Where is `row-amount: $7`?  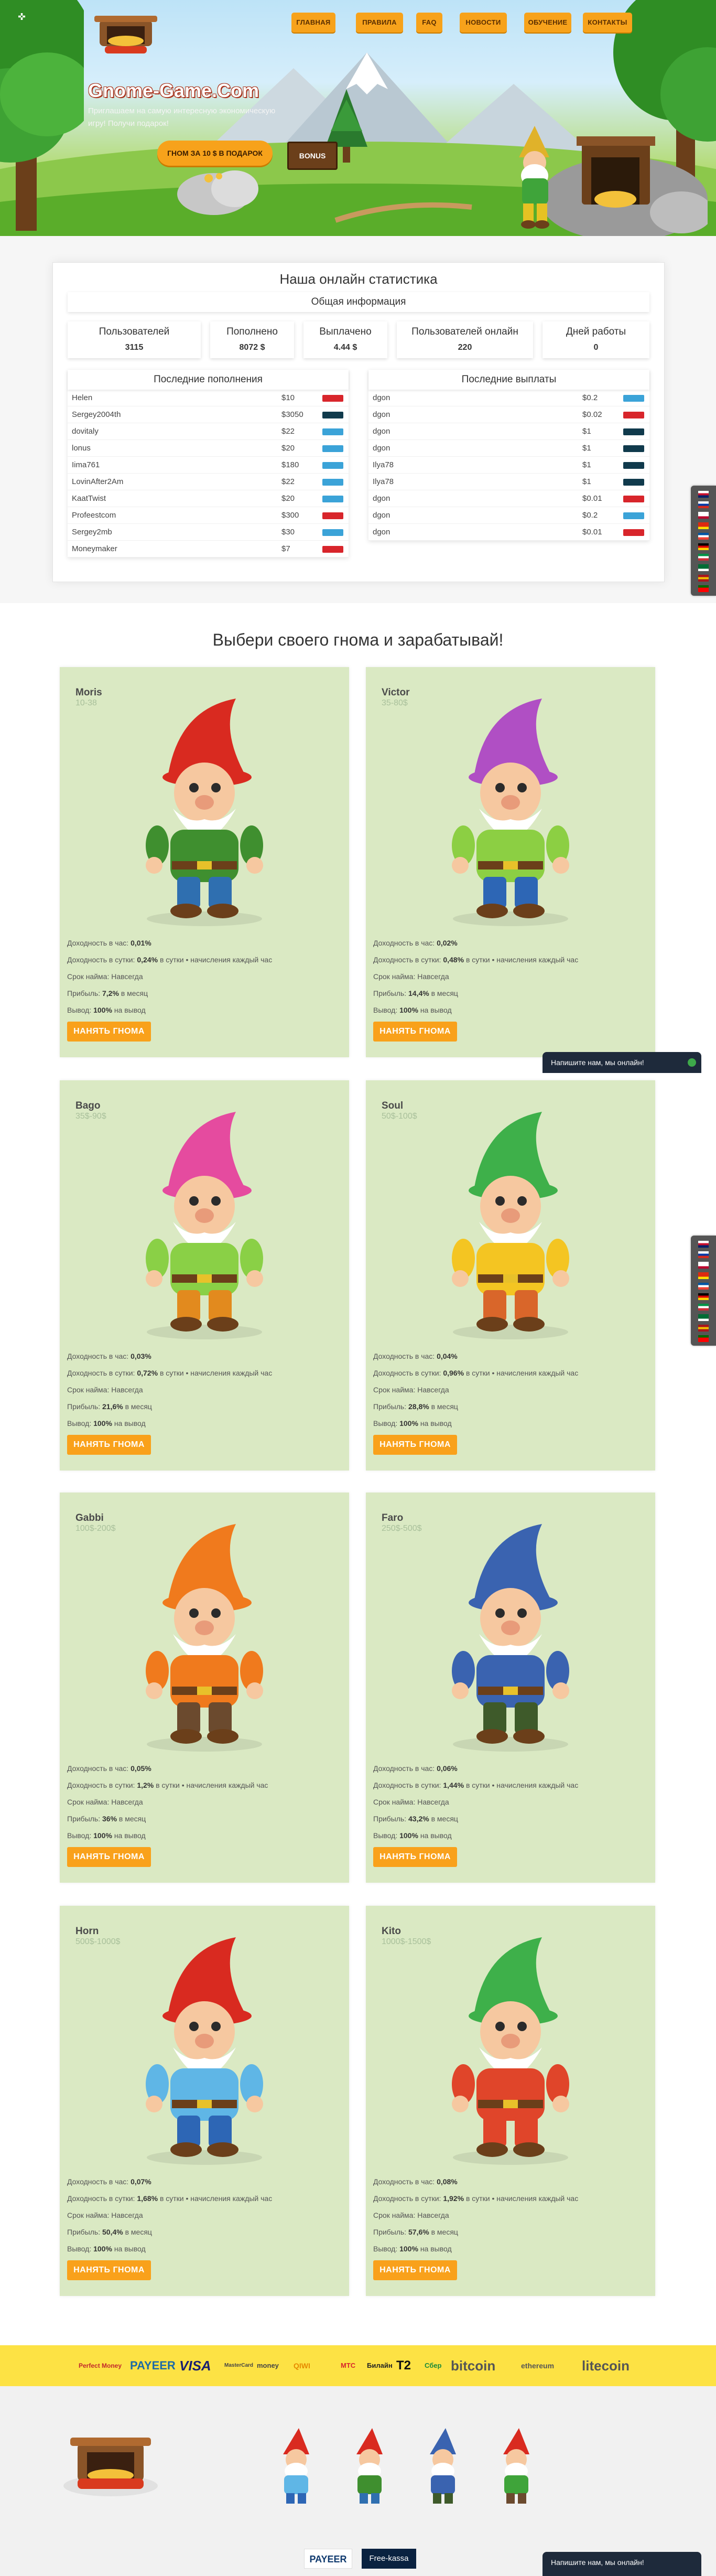
row-amount: $7 is located at coordinates (285, 548).